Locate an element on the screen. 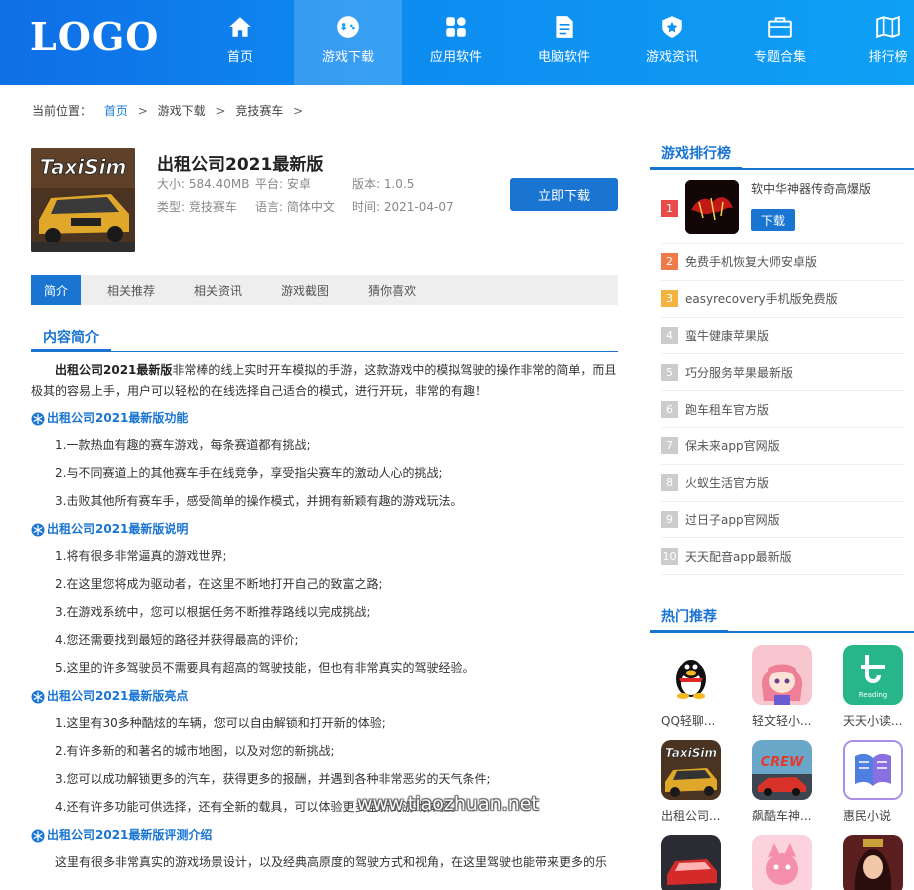 The height and width of the screenshot is (890, 914). nav-home: 首页 is located at coordinates (240, 42).